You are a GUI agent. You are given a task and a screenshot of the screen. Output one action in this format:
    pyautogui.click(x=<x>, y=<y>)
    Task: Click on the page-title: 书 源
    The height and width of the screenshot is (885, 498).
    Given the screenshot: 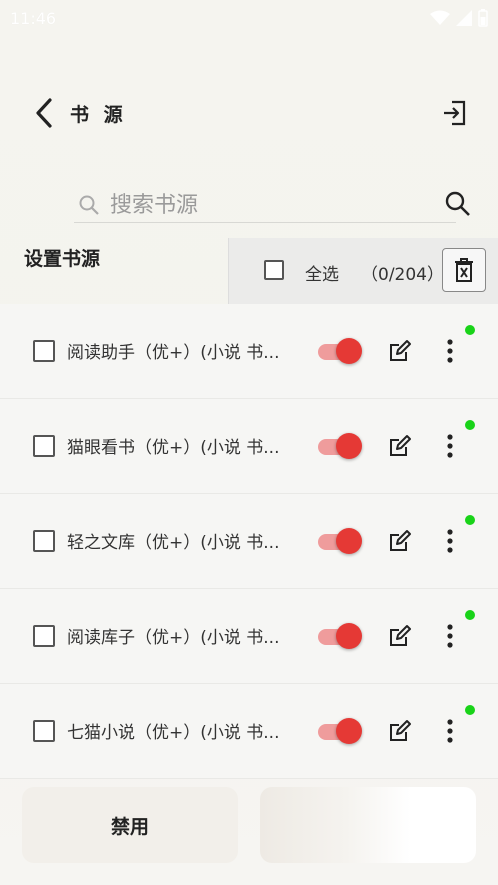 What is the action you would take?
    pyautogui.click(x=98, y=115)
    